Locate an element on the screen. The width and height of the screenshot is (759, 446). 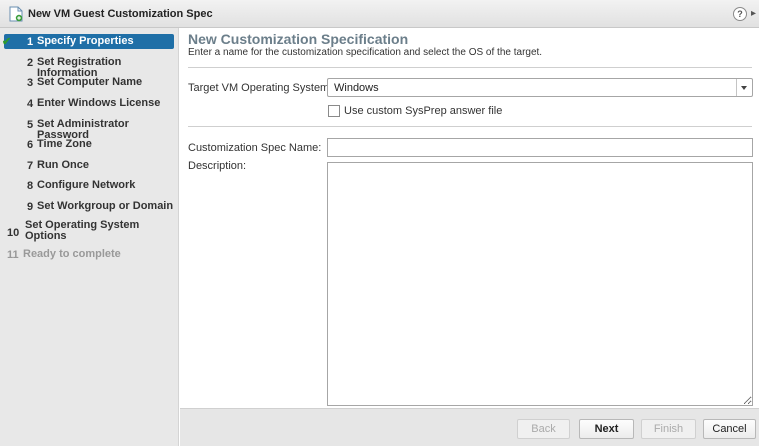
dropdown-button is located at coordinates (744, 87).